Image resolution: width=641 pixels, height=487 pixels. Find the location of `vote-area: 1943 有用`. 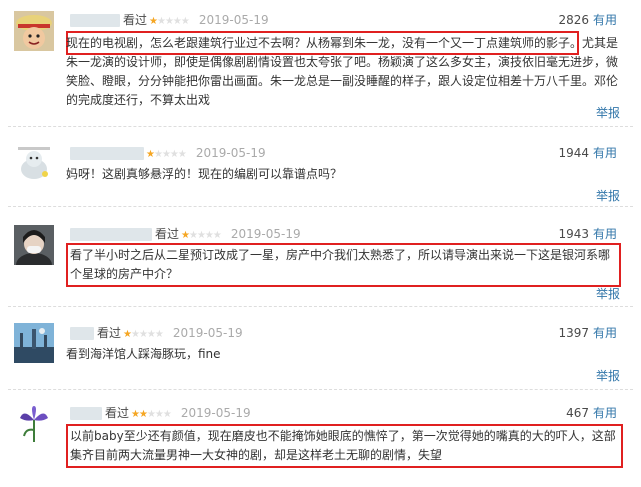

vote-area: 1943 有用 is located at coordinates (587, 234).